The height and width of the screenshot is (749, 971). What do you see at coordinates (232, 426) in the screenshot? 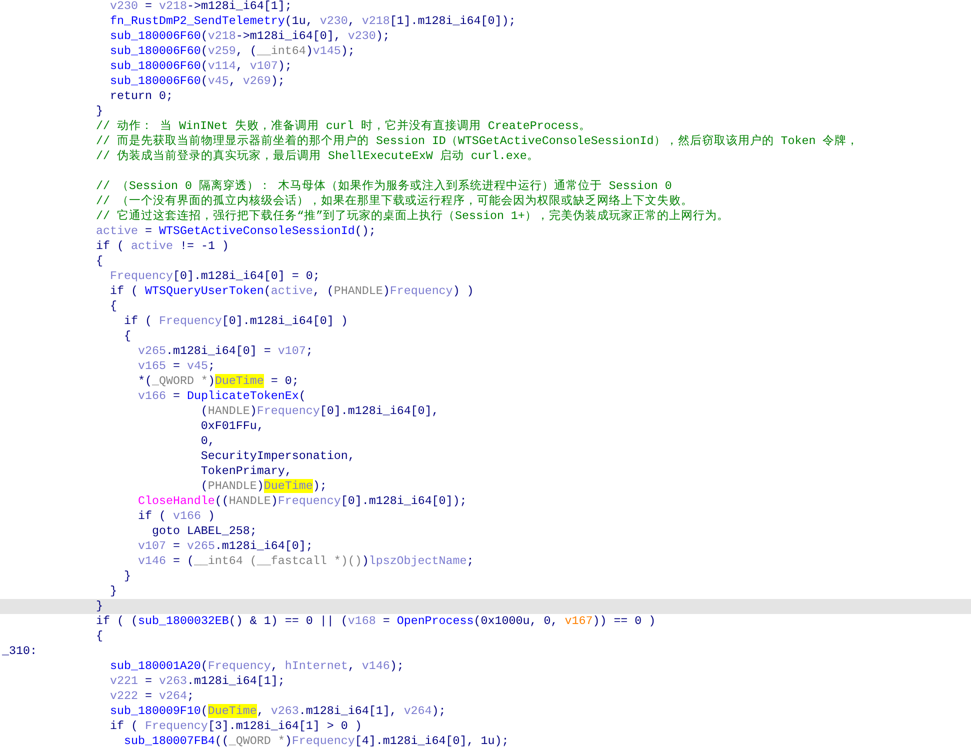
I see `code-line: 0xF01FFu,` at bounding box center [232, 426].